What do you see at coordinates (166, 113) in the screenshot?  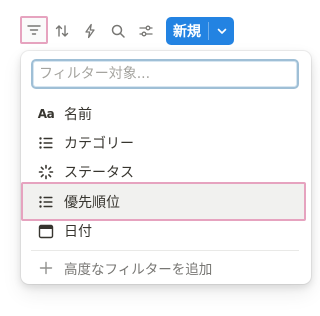 I see `filter-option-name: Aa 名前` at bounding box center [166, 113].